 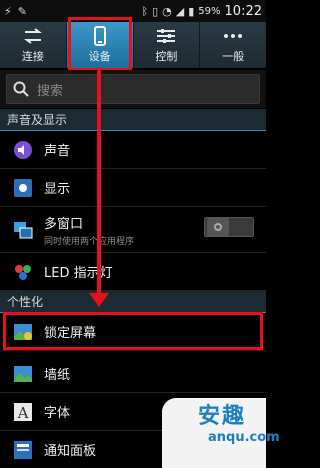 I want to click on tab-controls: 控制, so click(x=167, y=45).